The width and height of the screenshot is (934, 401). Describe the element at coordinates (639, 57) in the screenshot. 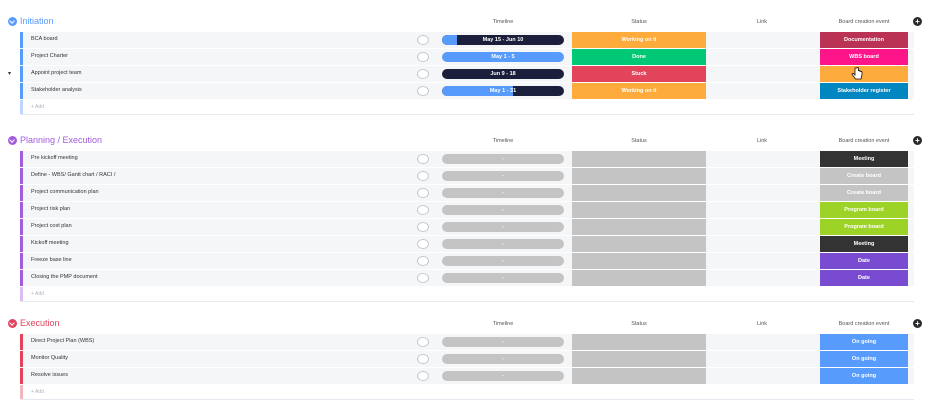

I see `status-cell: Done` at that location.